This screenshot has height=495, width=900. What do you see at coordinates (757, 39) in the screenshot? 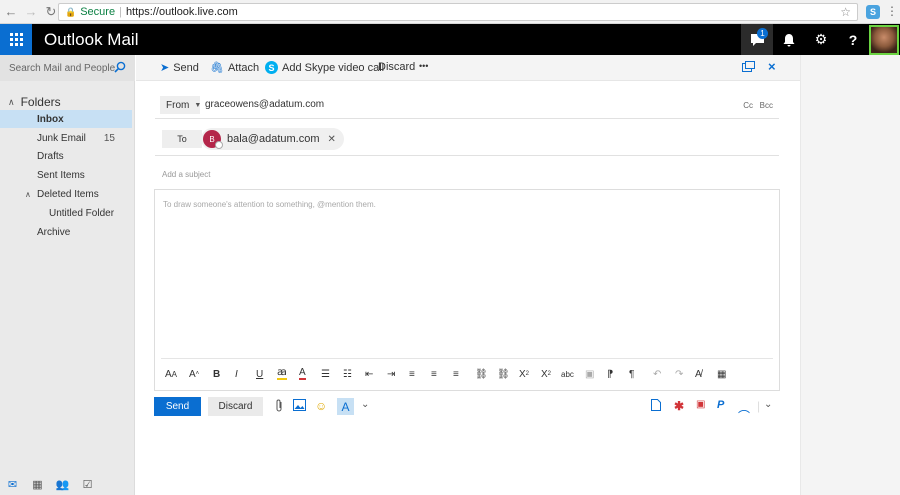
I see `skype-chat-icon: 1` at bounding box center [757, 39].